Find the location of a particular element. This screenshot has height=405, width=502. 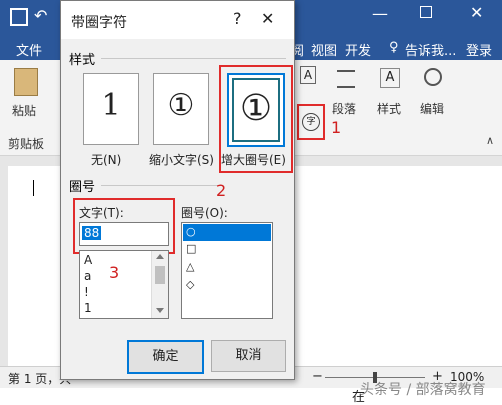

enclose-characters-button-highlight: 字 is located at coordinates (311, 122).